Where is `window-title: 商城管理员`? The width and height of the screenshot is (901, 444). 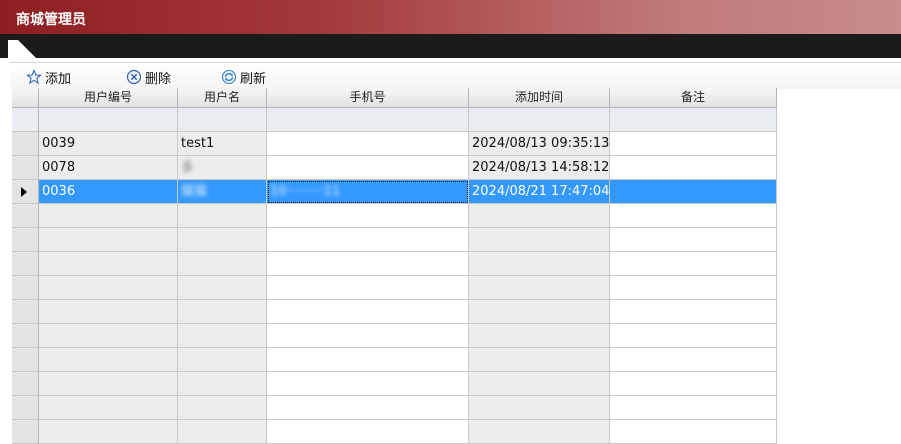
window-title: 商城管理员 is located at coordinates (51, 20).